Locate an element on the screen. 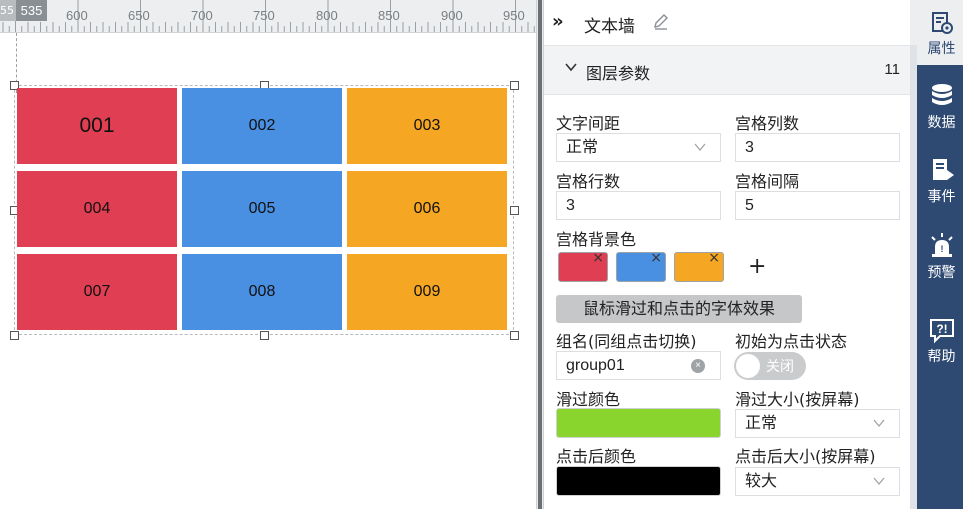  database-icon is located at coordinates (941, 94).